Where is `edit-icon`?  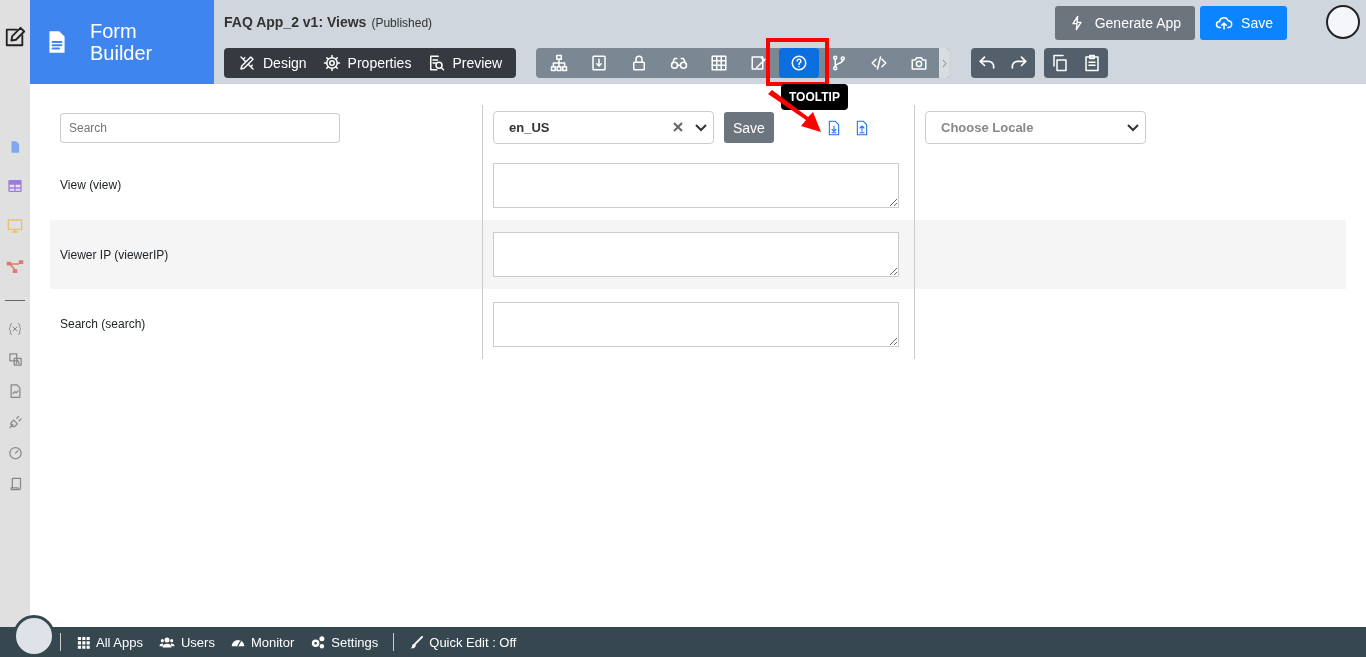
edit-icon is located at coordinates (15, 37).